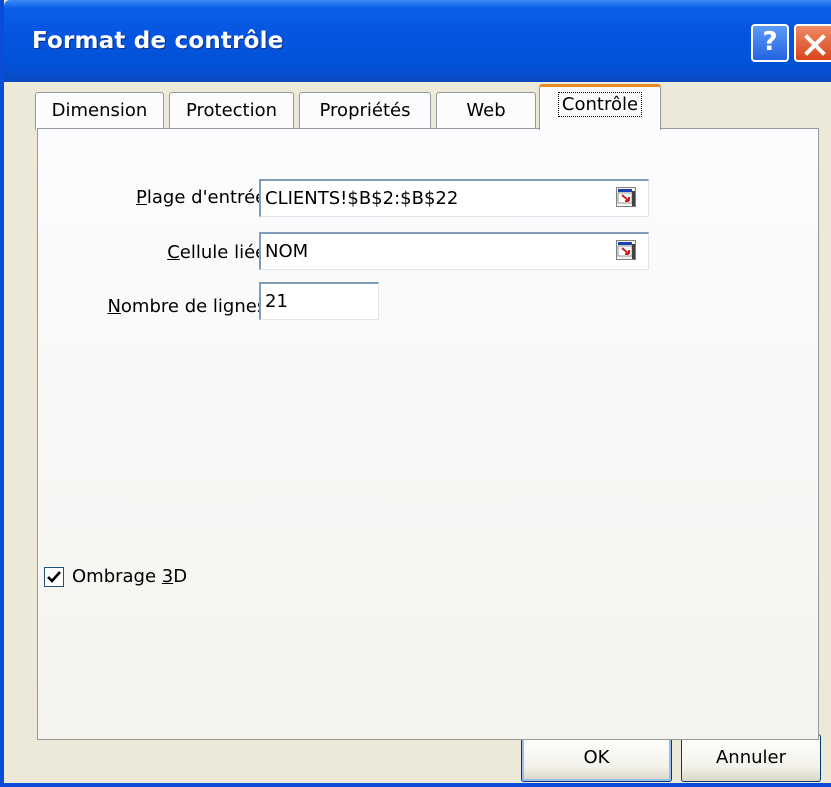 This screenshot has width=831, height=787. I want to click on ok-button-label: OK, so click(596, 757).